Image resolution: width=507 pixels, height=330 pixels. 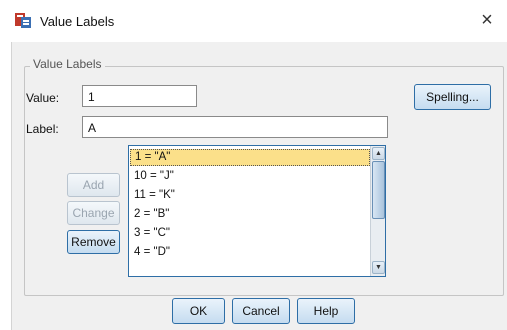 I want to click on scroll-up-icon: ▲, so click(x=378, y=153).